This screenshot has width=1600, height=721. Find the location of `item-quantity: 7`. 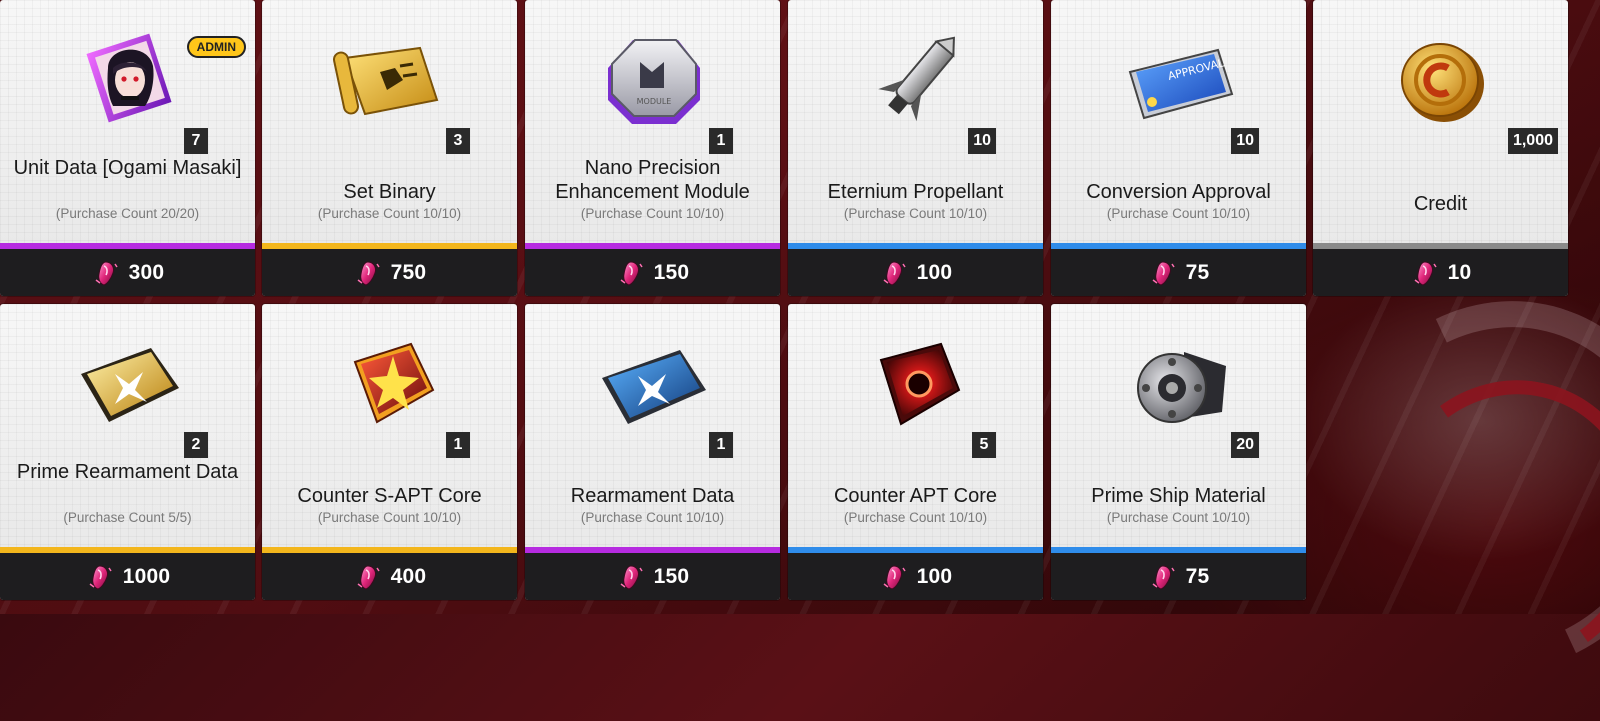

item-quantity: 7 is located at coordinates (196, 141).